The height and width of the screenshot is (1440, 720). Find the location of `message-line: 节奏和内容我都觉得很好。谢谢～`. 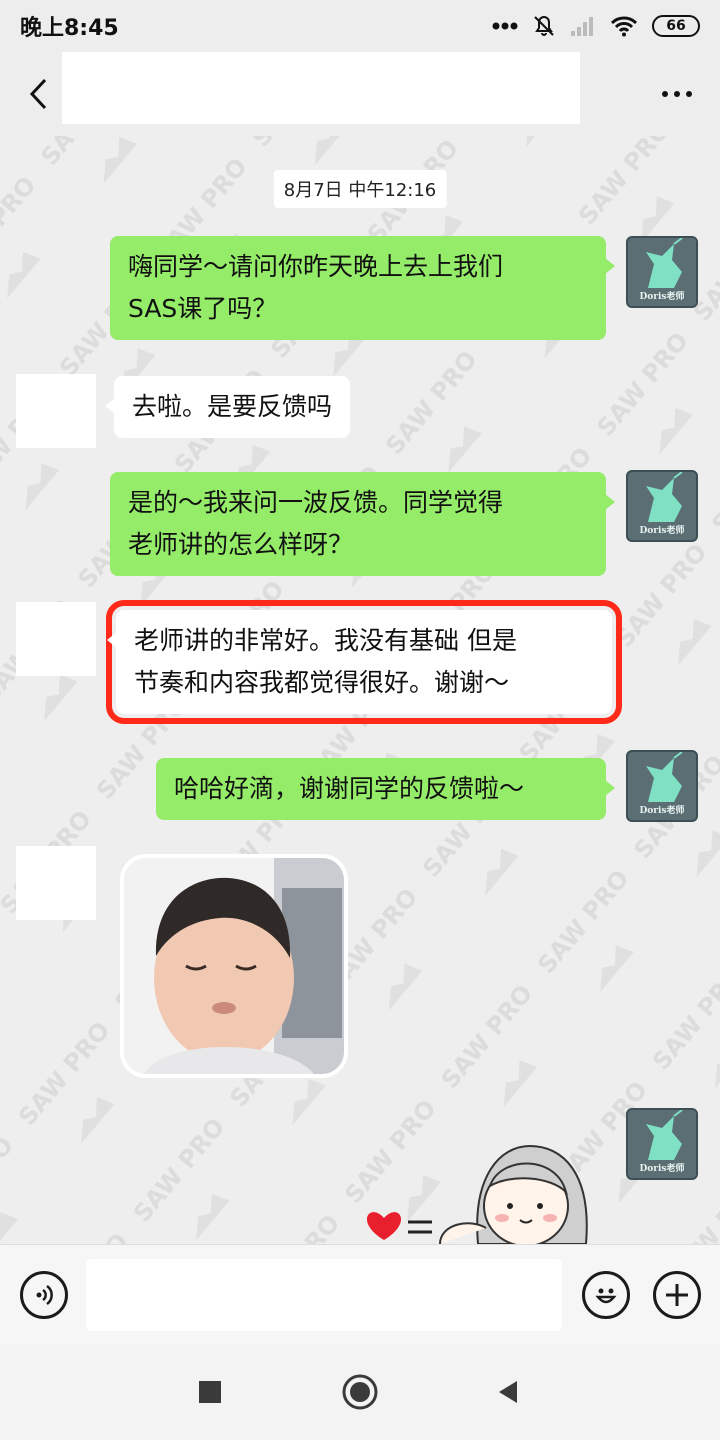

message-line: 节奏和内容我都觉得很好。谢谢～ is located at coordinates (322, 682).